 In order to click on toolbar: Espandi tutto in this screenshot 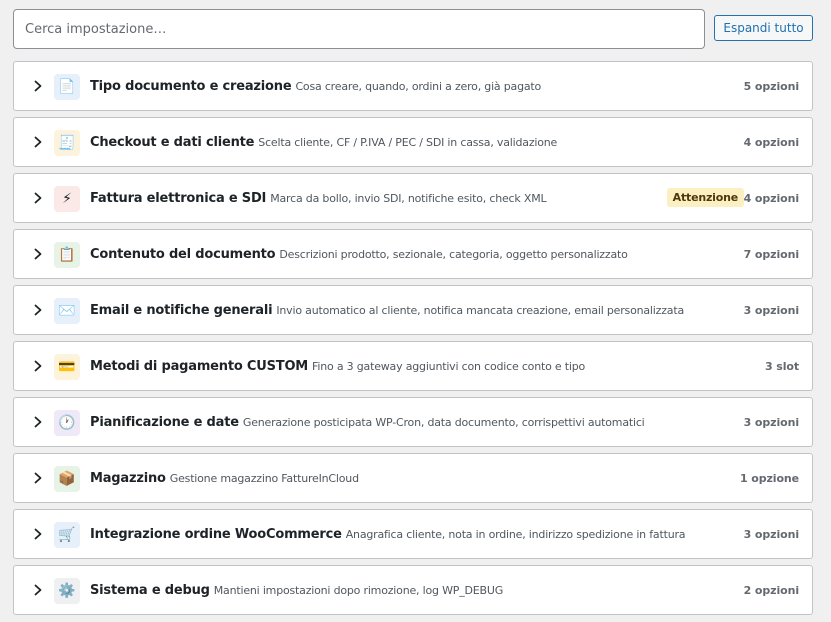, I will do `click(413, 29)`.